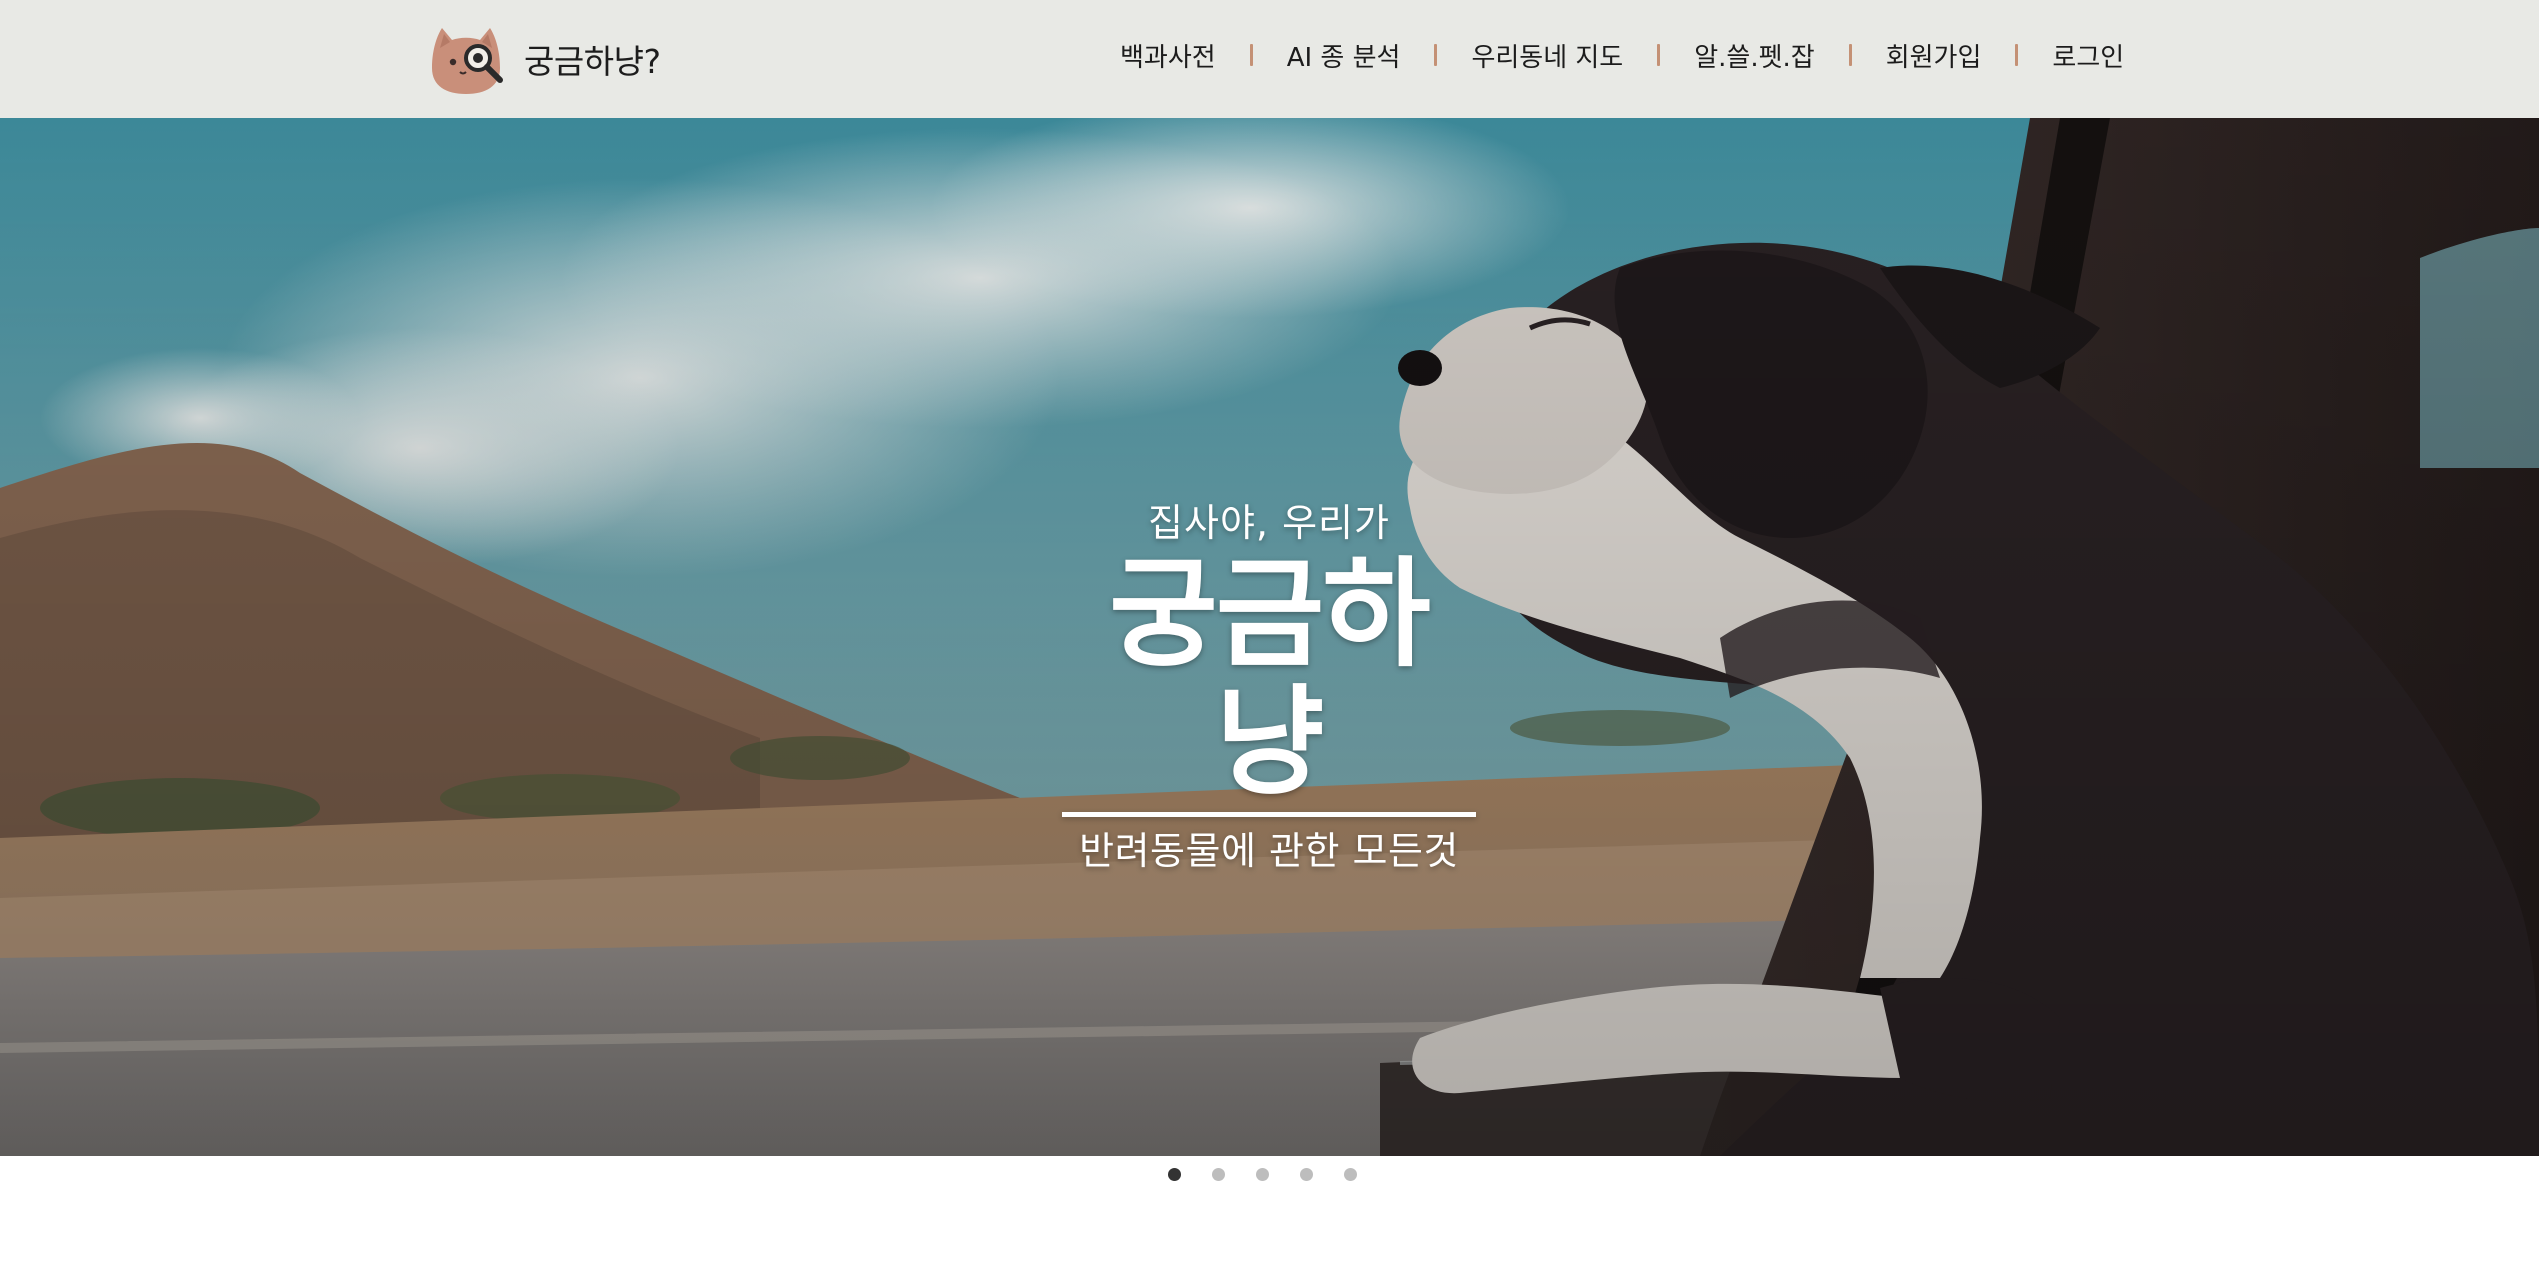 This screenshot has width=2539, height=1265. What do you see at coordinates (1269, 523) in the screenshot?
I see `hero-subtitle: 집사야, 우리가` at bounding box center [1269, 523].